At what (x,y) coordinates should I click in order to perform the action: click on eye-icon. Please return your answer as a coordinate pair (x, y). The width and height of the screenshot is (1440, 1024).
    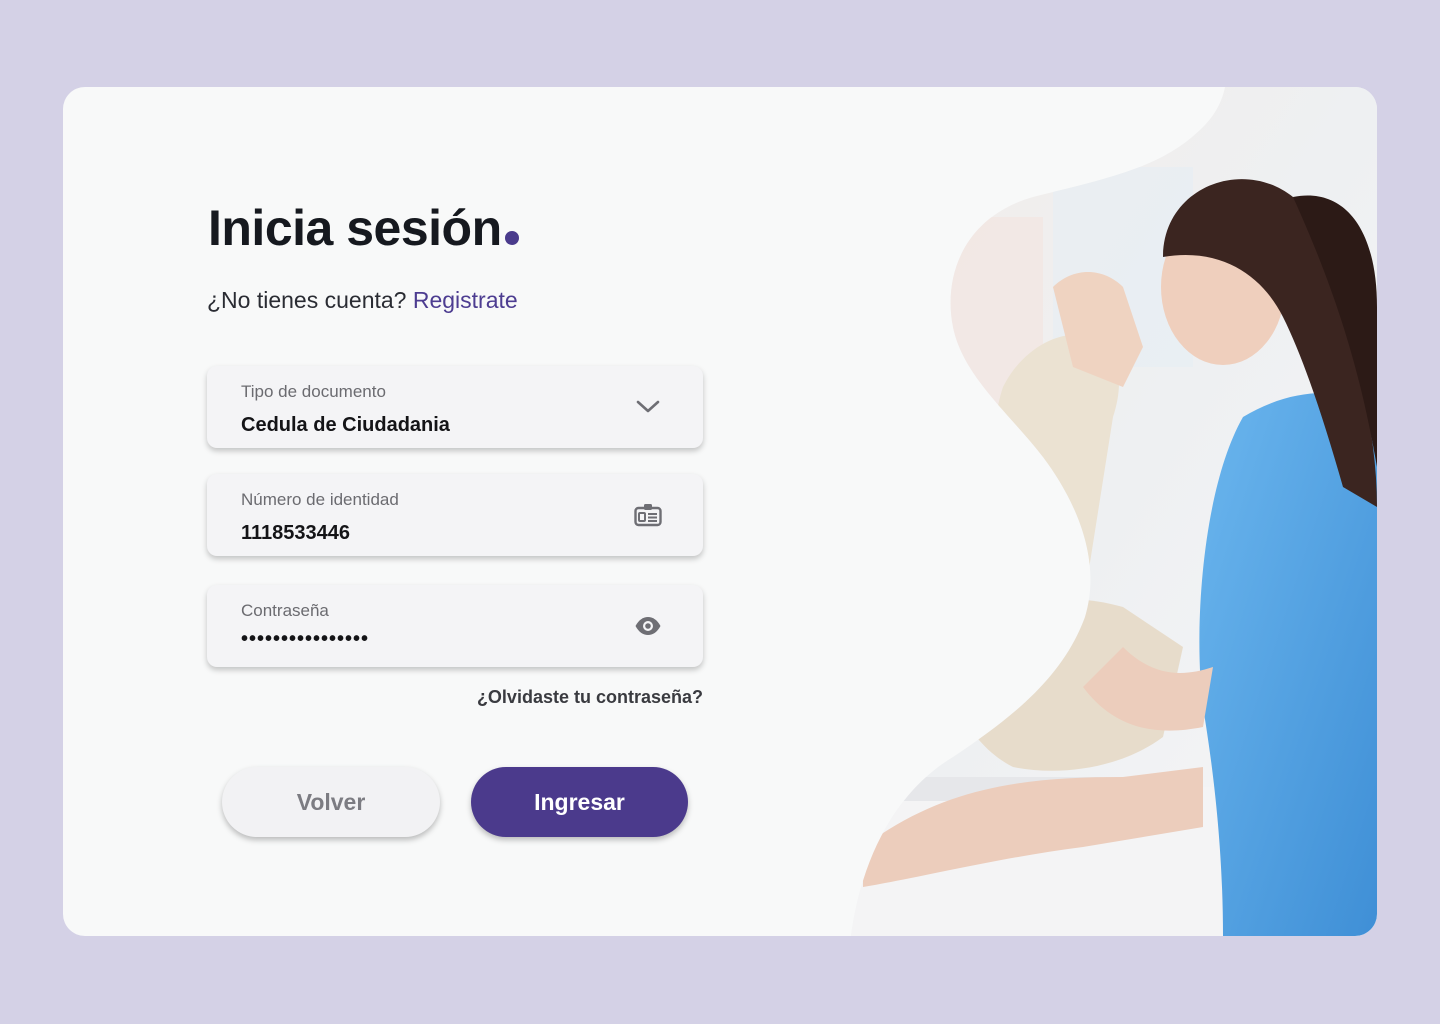
    Looking at the image, I should click on (648, 626).